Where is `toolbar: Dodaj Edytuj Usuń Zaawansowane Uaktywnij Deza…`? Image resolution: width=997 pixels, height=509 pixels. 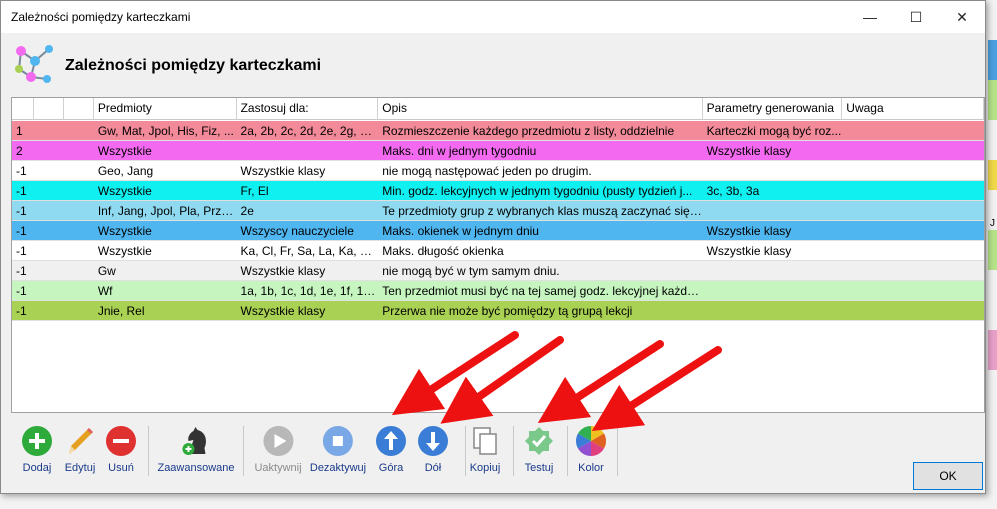 toolbar: Dodaj Edytuj Usuń Zaawansowane Uaktywnij Deza… is located at coordinates (321, 449).